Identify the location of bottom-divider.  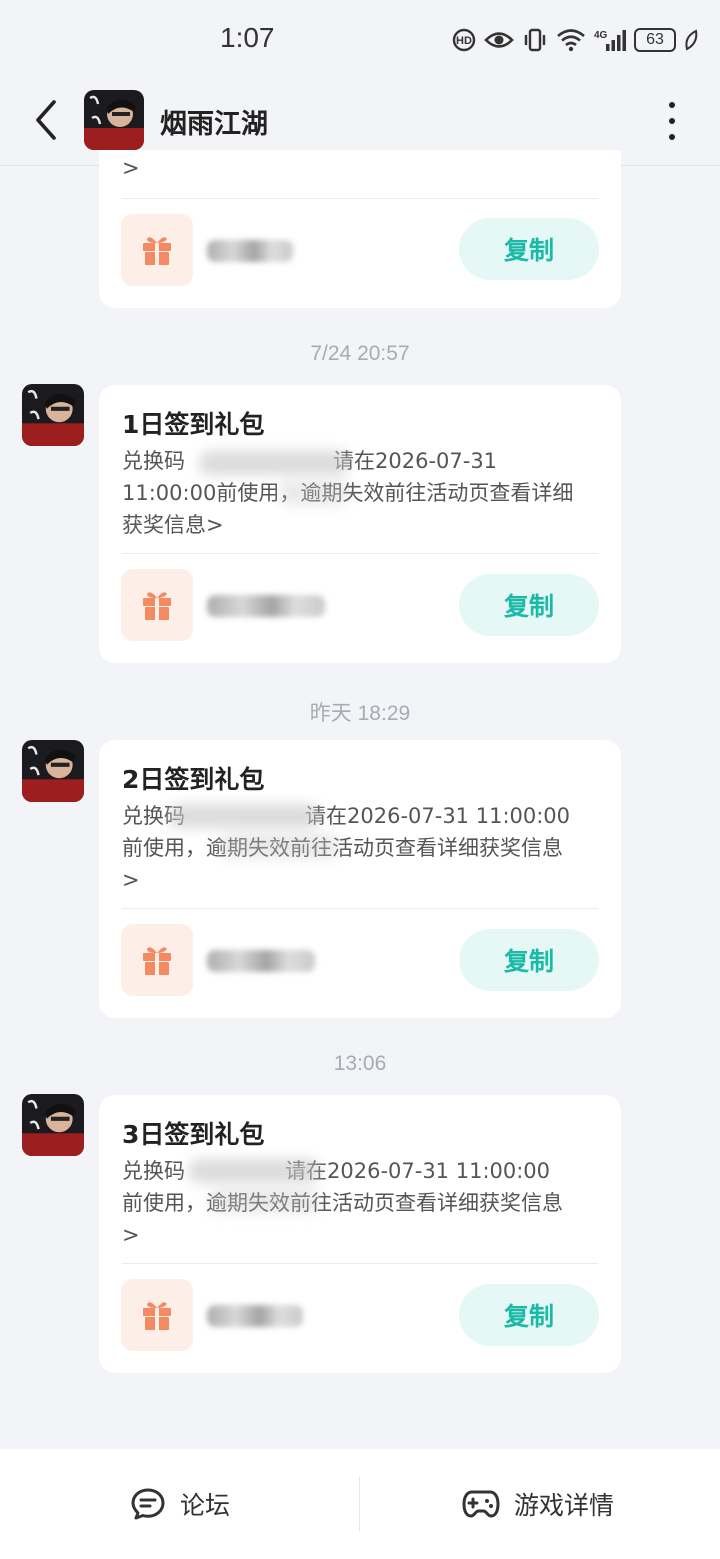
(359, 1504).